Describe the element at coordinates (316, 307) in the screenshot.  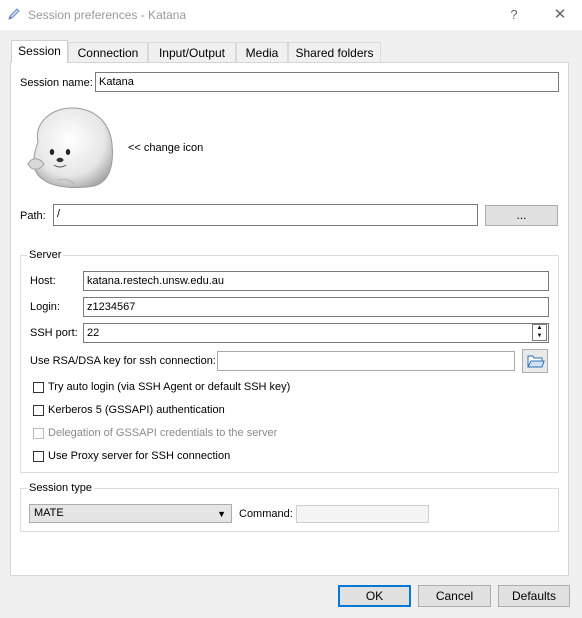
I see `login-field: z1234567` at that location.